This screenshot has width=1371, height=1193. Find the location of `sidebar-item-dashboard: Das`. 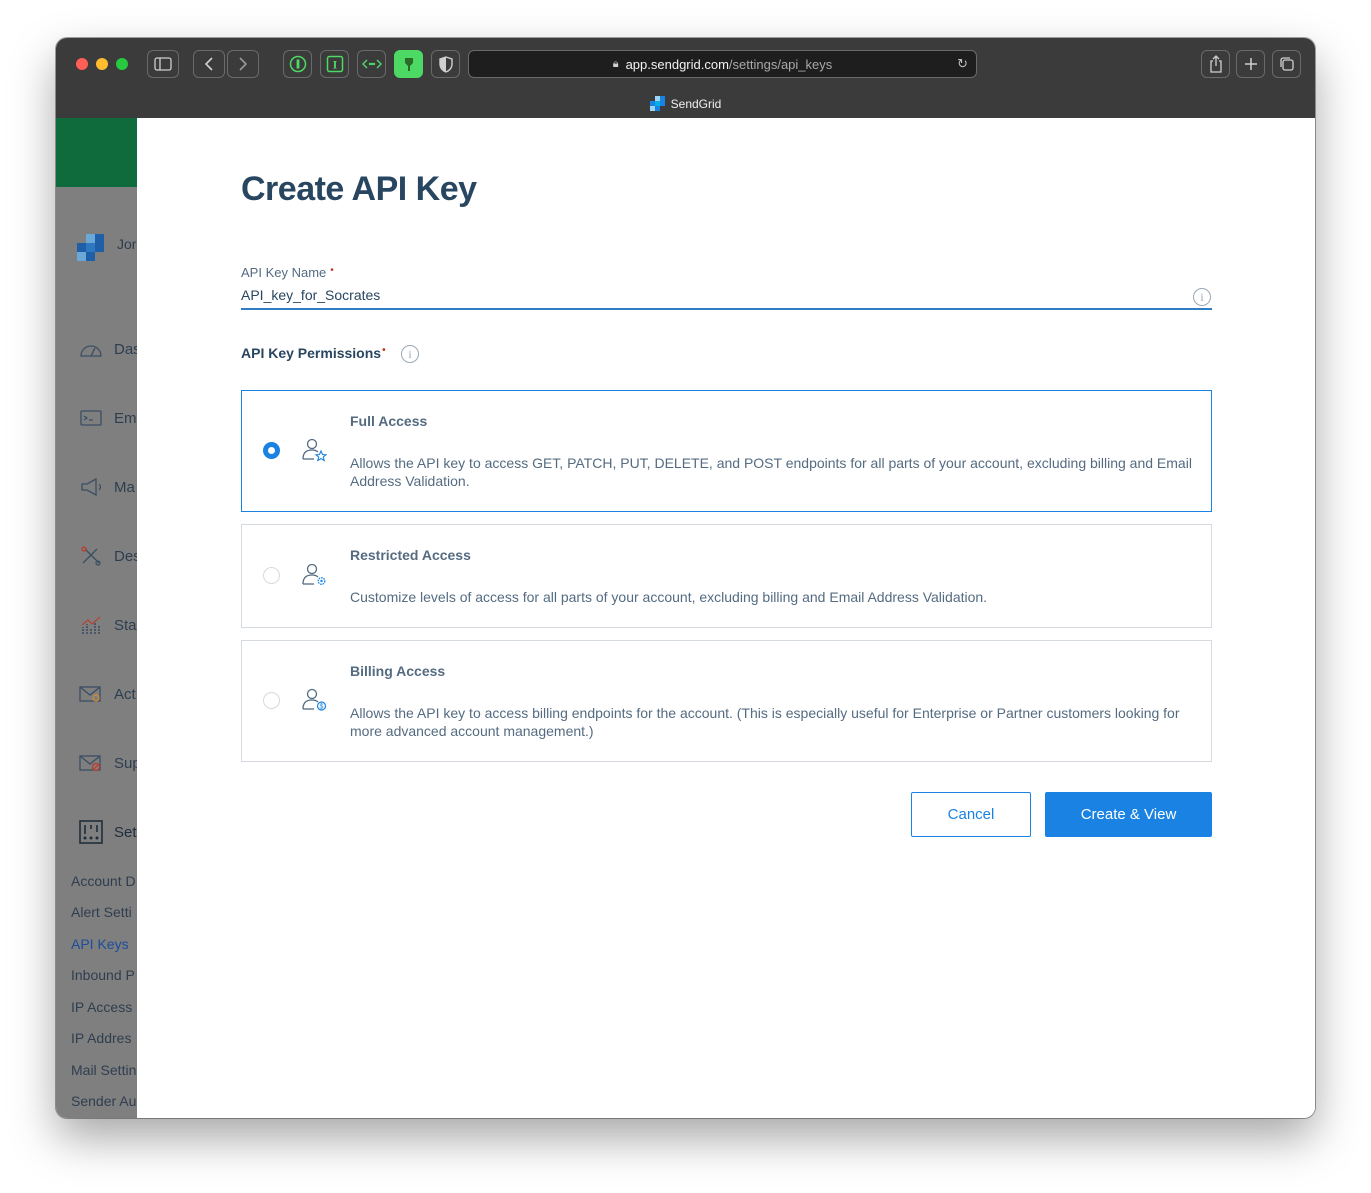

sidebar-item-dashboard: Das is located at coordinates (107, 349).